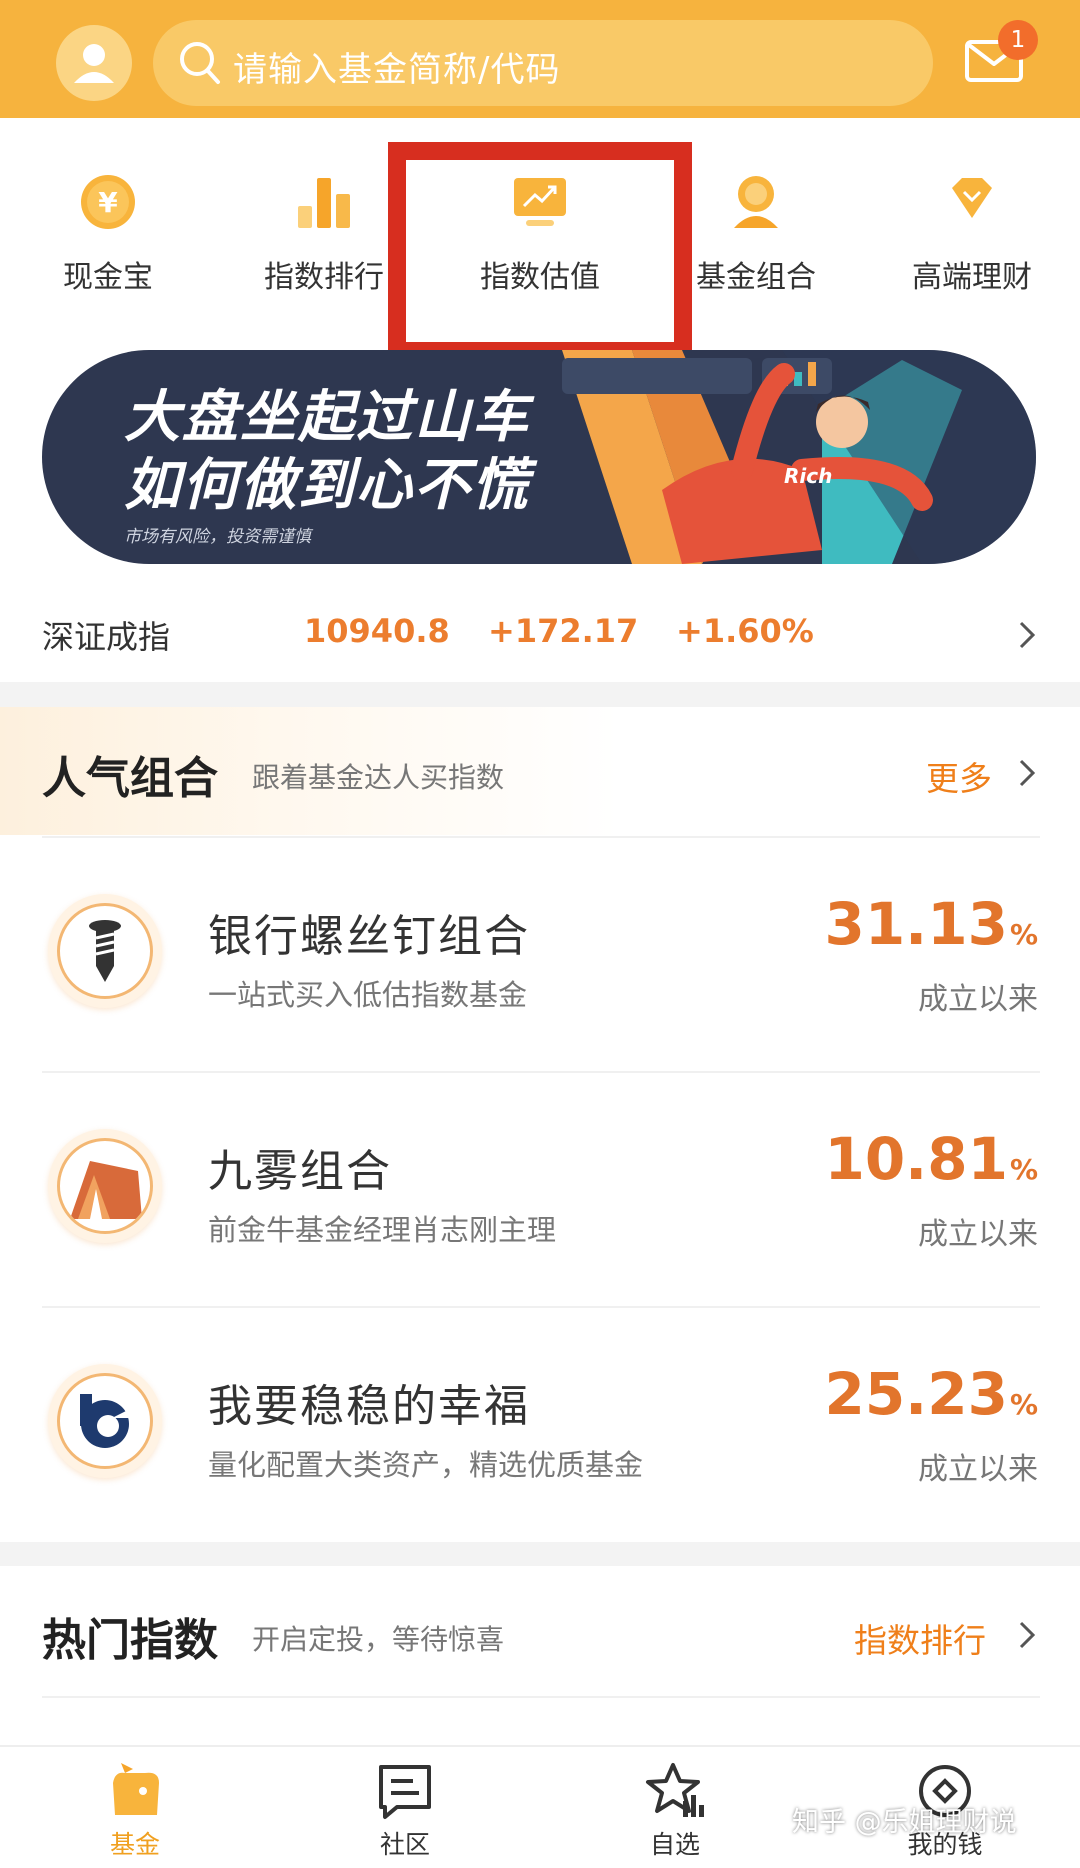 The height and width of the screenshot is (1868, 1080). Describe the element at coordinates (904, 1822) in the screenshot. I see `watermark: 知乎 @乐姐理财说` at that location.